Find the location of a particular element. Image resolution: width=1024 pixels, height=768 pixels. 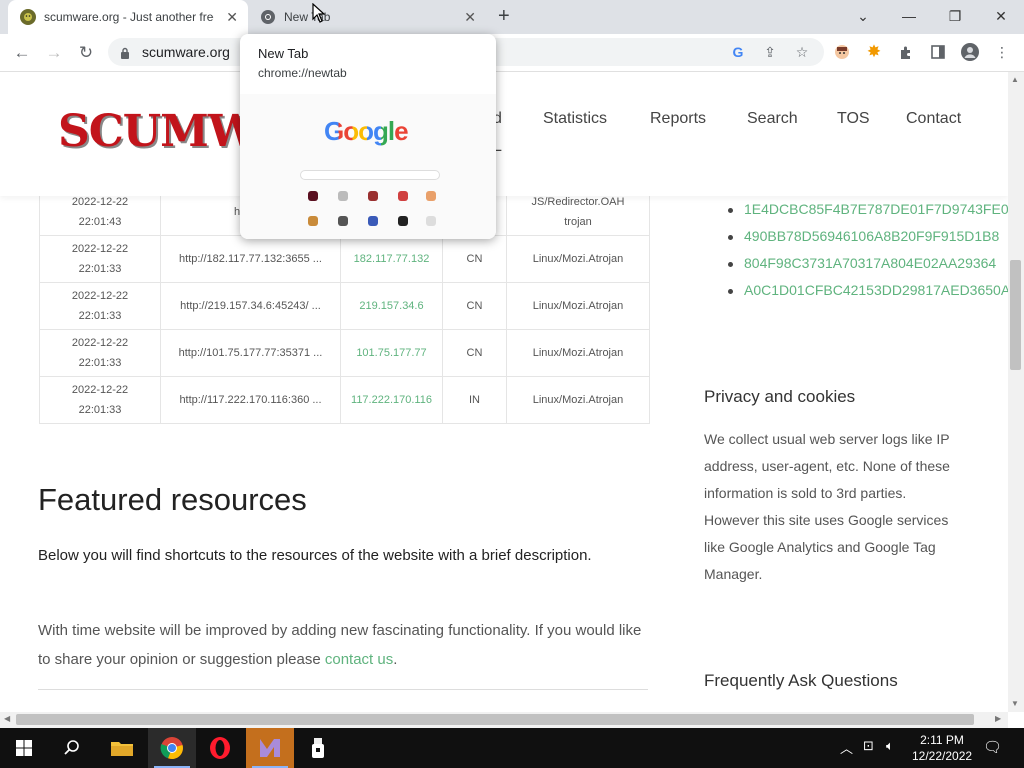

privacy-title: Privacy and cookies is located at coordinates (780, 396).